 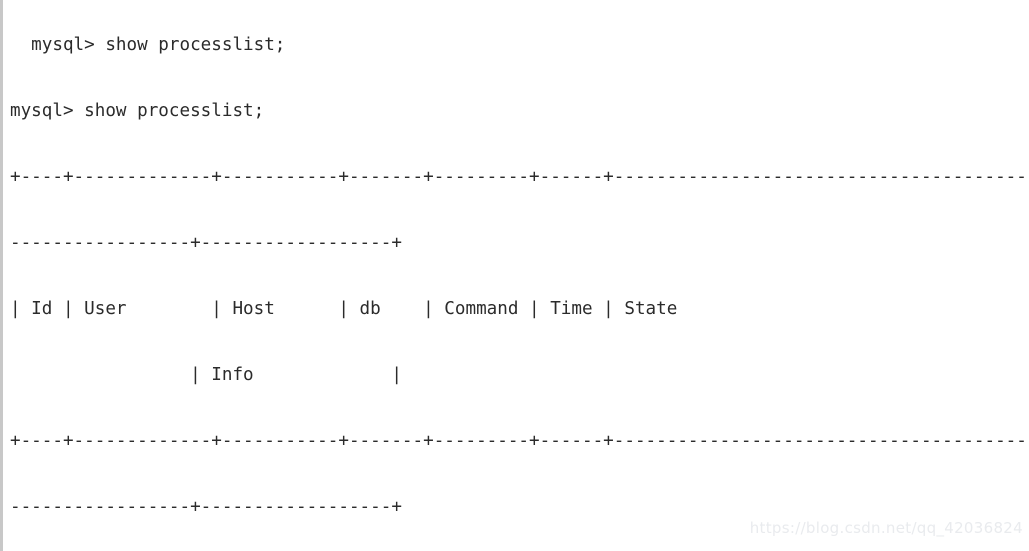 I want to click on terminal-line-clipped-top: mysql> show processlist;, so click(x=148, y=45).